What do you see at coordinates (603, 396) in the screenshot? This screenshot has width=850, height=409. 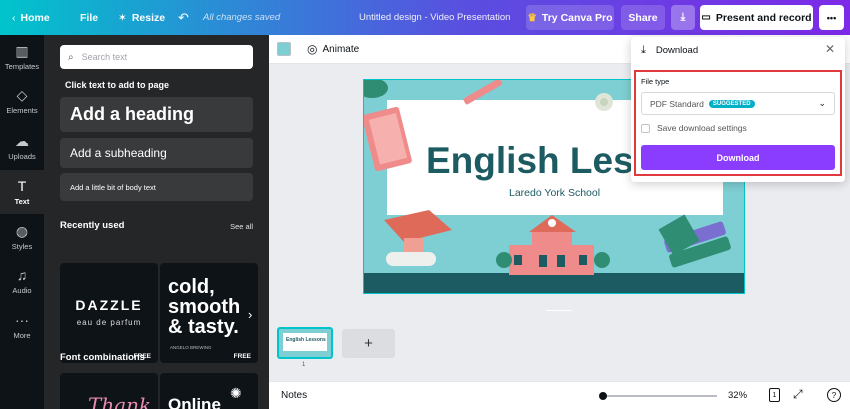 I see `zoom-slider-knob` at bounding box center [603, 396].